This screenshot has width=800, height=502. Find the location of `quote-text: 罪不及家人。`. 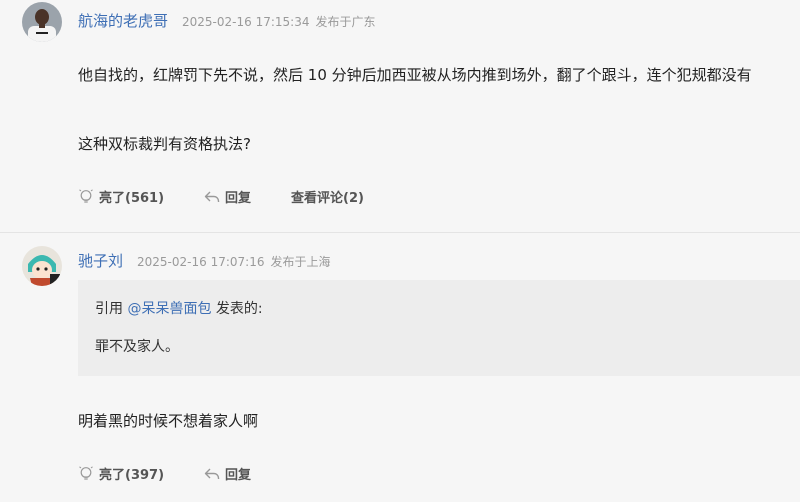

quote-text: 罪不及家人。 is located at coordinates (137, 347).